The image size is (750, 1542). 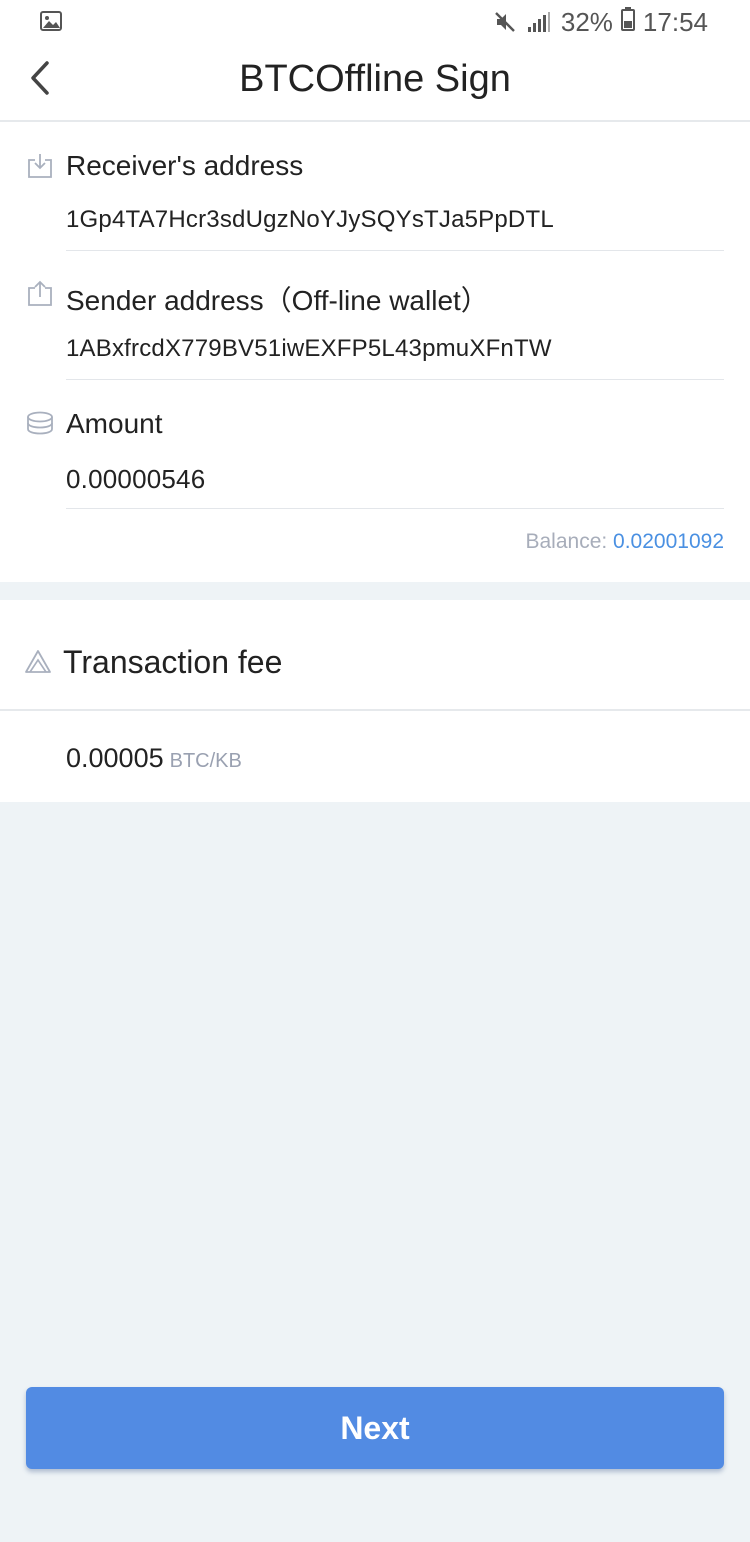 I want to click on balance-text: Balance: 0.02001092, so click(x=624, y=542).